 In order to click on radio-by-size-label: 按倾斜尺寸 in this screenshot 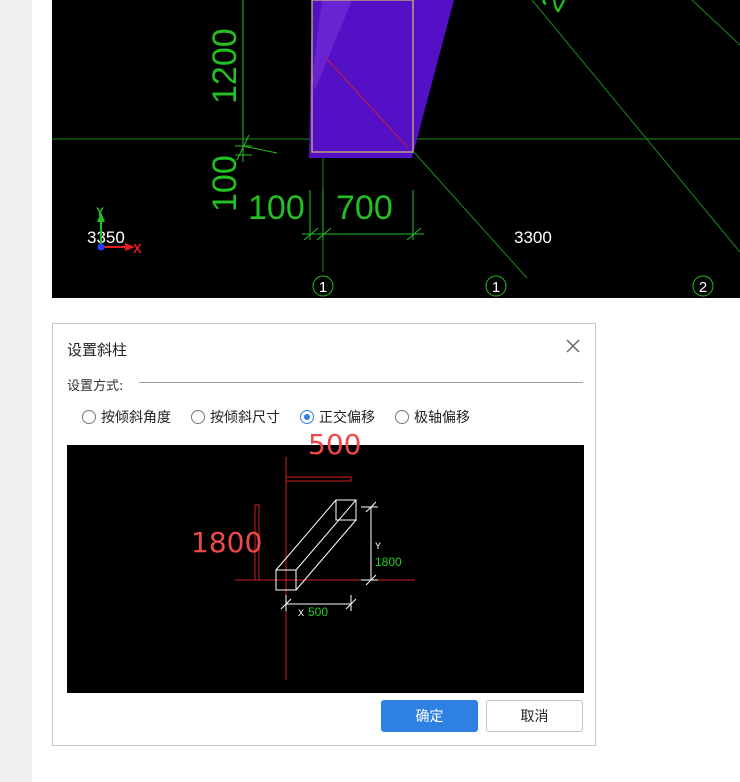, I will do `click(245, 418)`.